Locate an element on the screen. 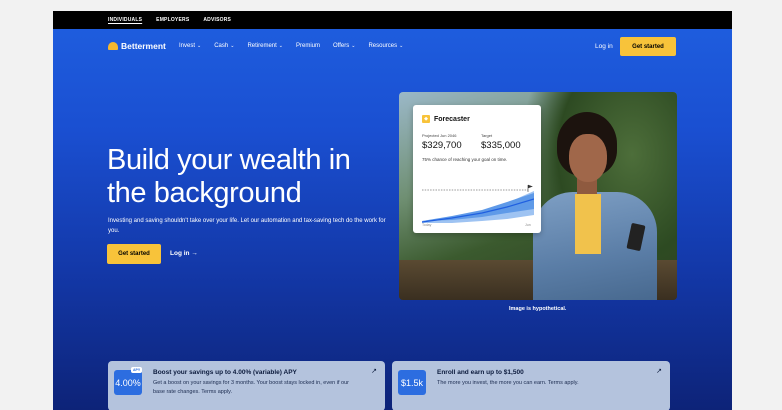 The width and height of the screenshot is (782, 410). forecaster-title: Forecaster is located at coordinates (452, 119).